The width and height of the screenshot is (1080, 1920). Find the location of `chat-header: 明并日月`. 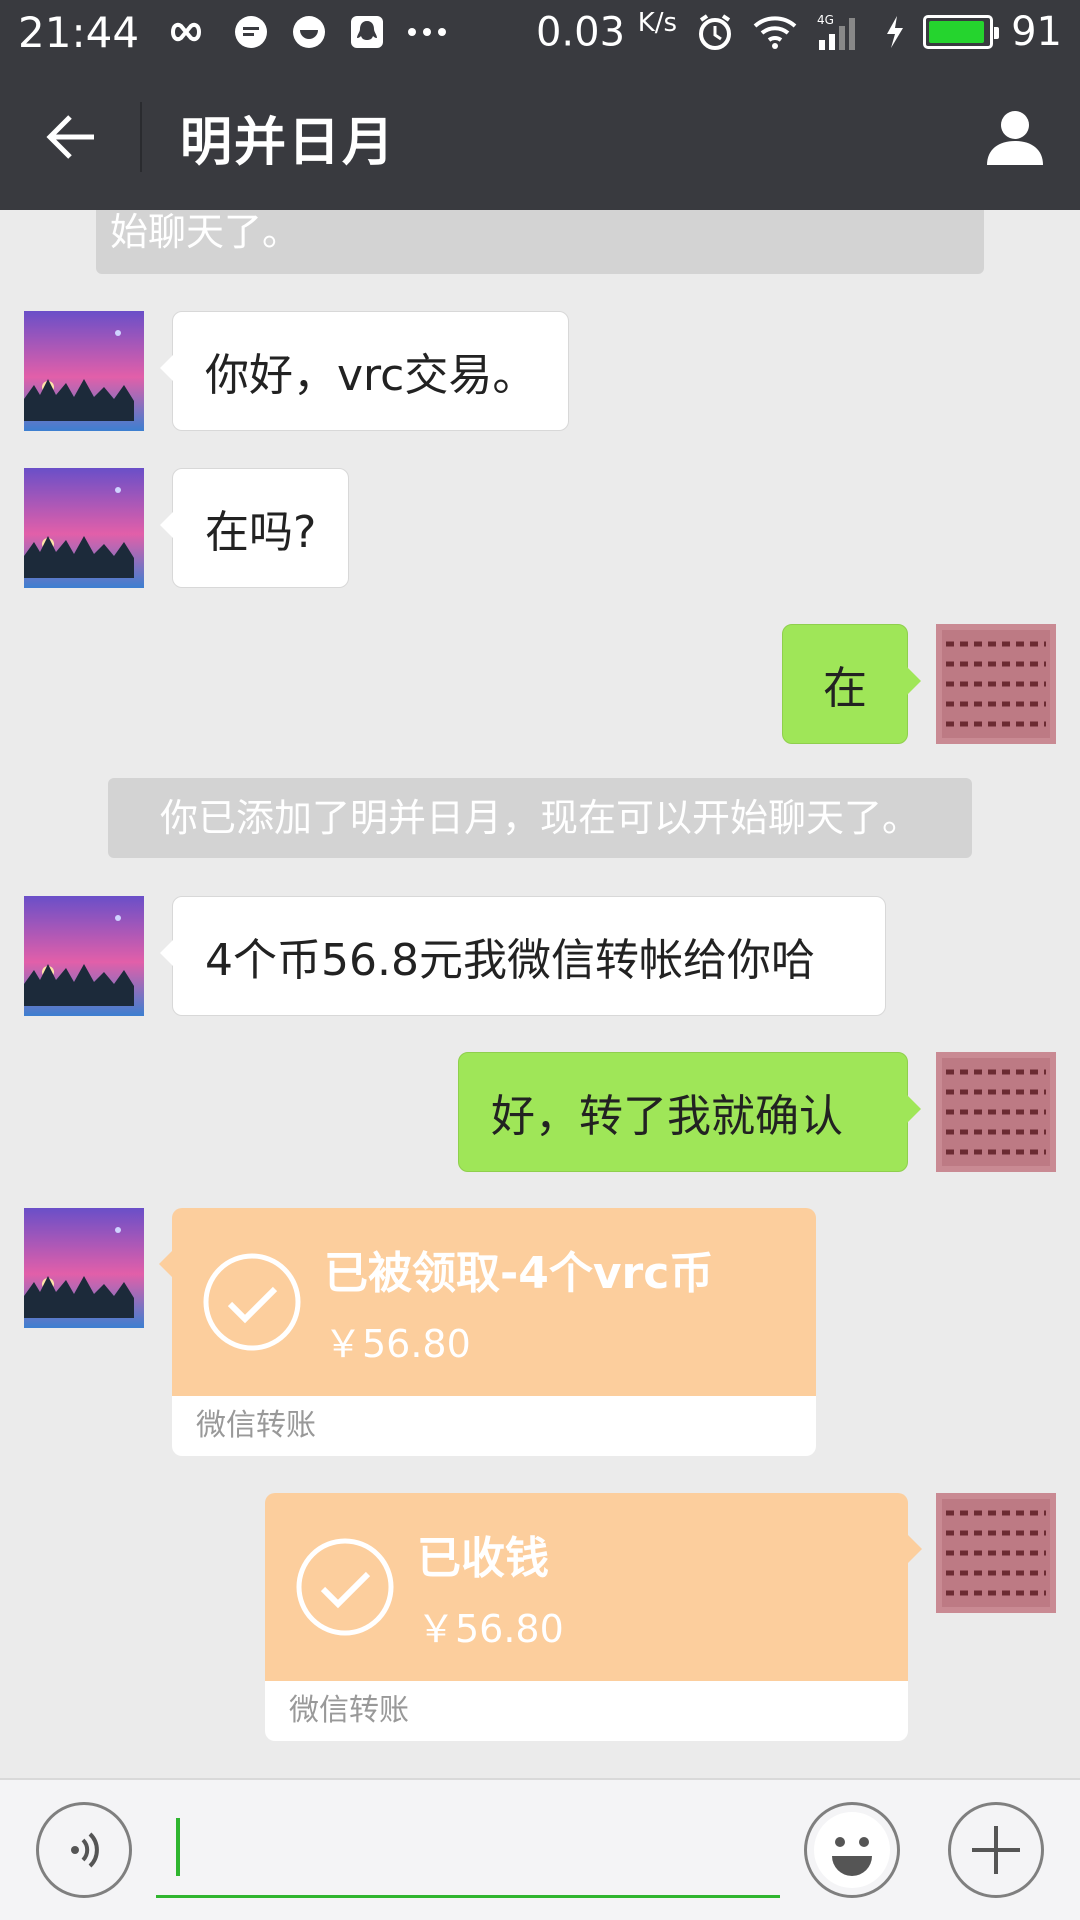

chat-header: 明并日月 is located at coordinates (540, 137).